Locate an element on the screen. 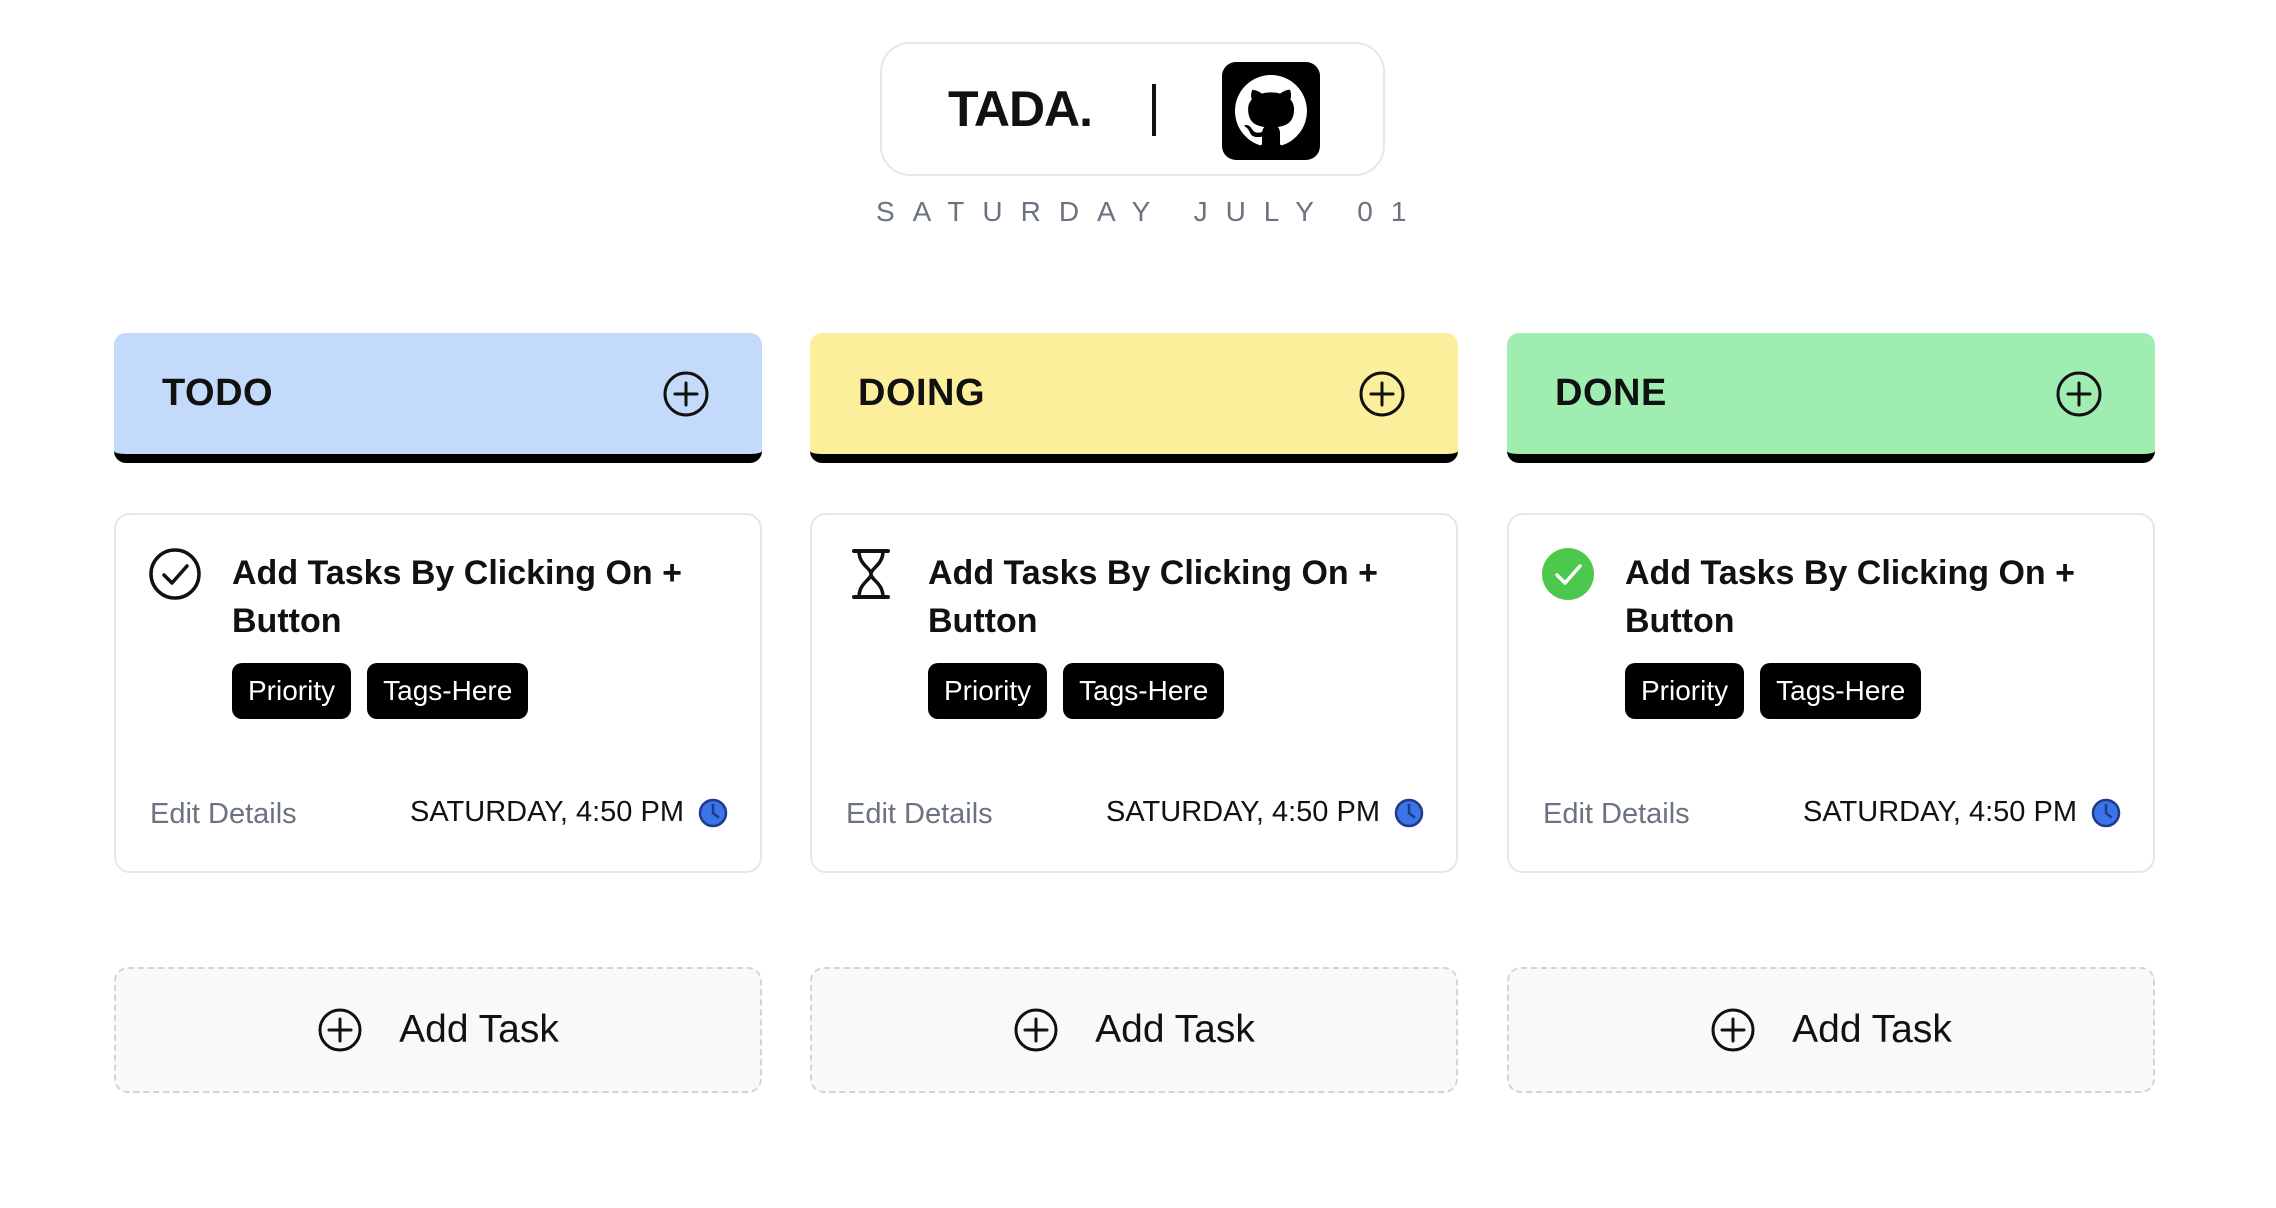 The image size is (2276, 1208). column-title: DONE is located at coordinates (1611, 393).